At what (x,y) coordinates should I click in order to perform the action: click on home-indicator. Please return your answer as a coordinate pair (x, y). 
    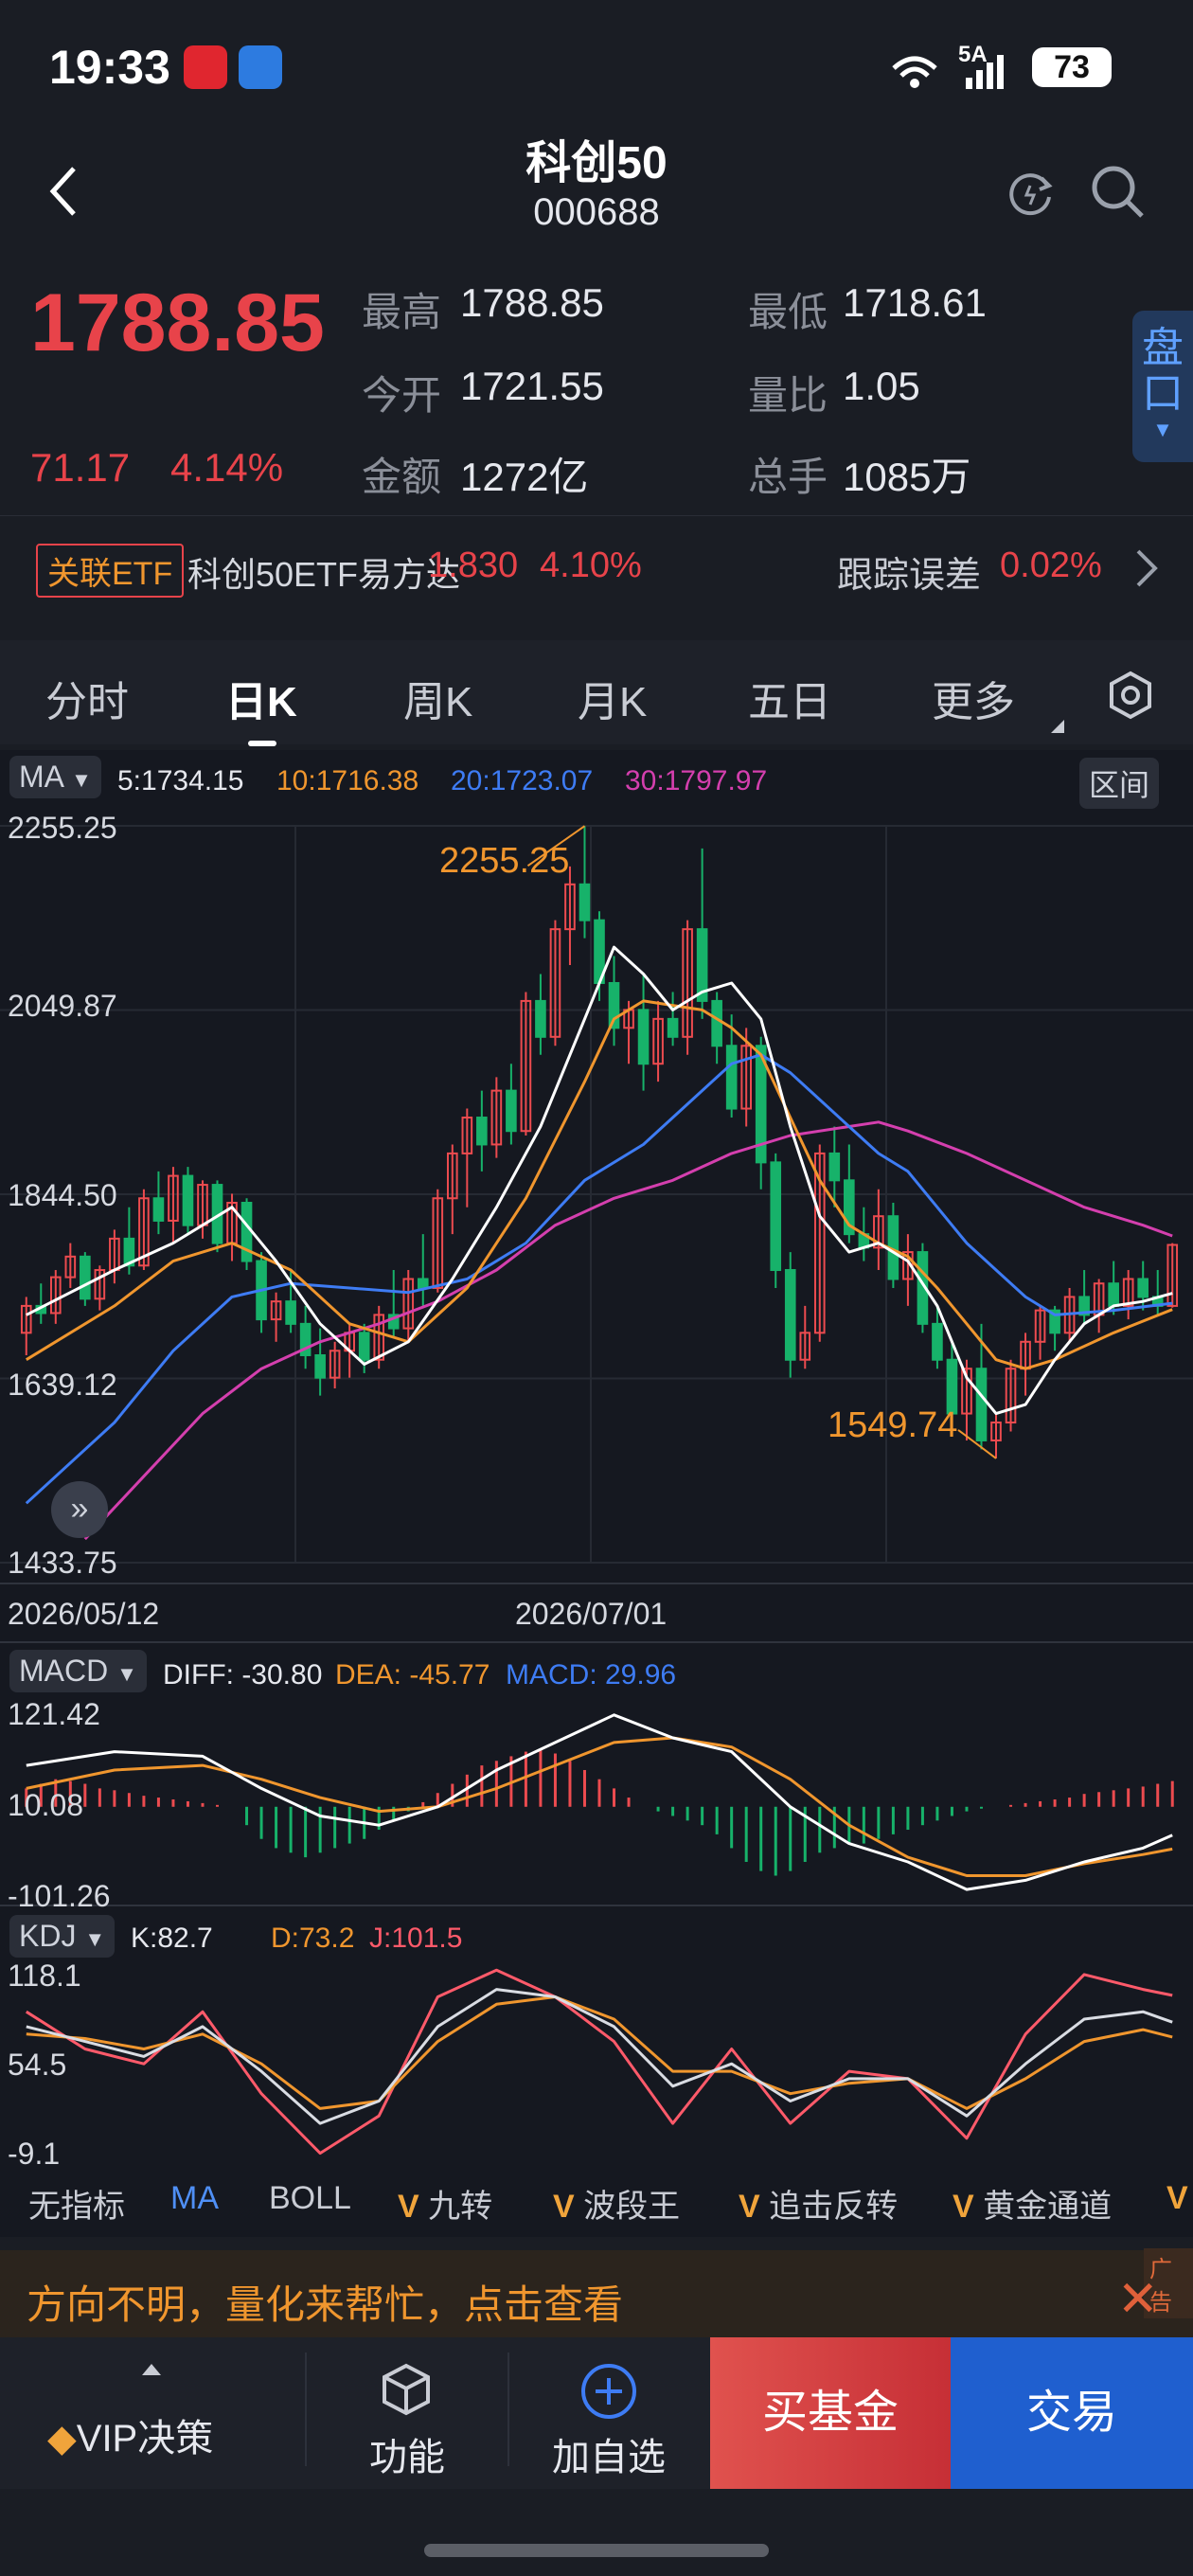
    Looking at the image, I should click on (596, 2550).